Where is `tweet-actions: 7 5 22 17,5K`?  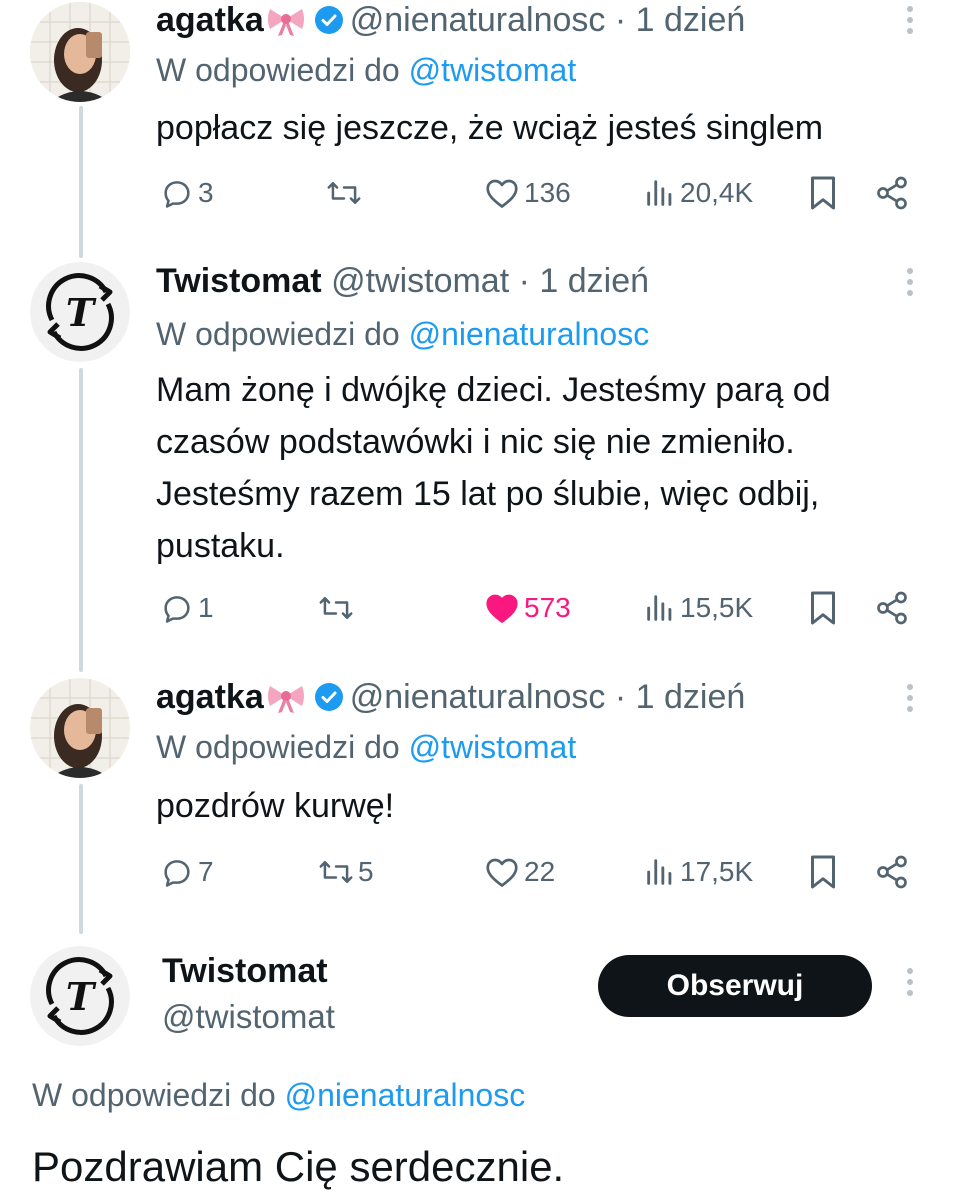 tweet-actions: 7 5 22 17,5K is located at coordinates (536, 872).